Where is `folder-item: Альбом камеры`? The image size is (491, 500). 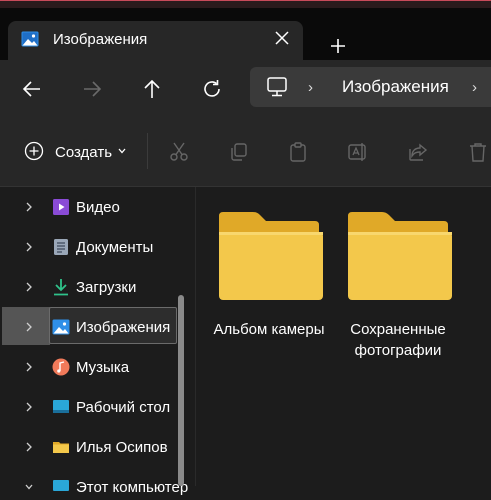 folder-item: Альбом камеры is located at coordinates (269, 287).